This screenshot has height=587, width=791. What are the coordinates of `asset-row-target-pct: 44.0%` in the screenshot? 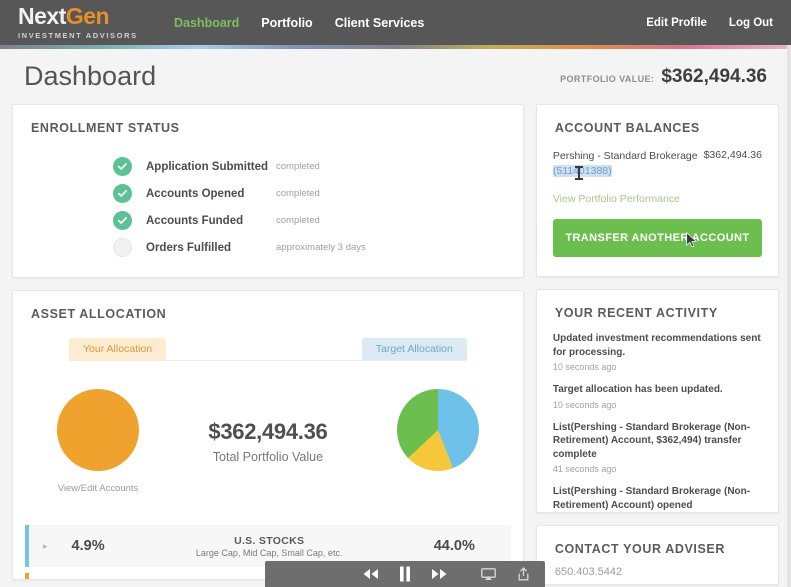 It's located at (454, 546).